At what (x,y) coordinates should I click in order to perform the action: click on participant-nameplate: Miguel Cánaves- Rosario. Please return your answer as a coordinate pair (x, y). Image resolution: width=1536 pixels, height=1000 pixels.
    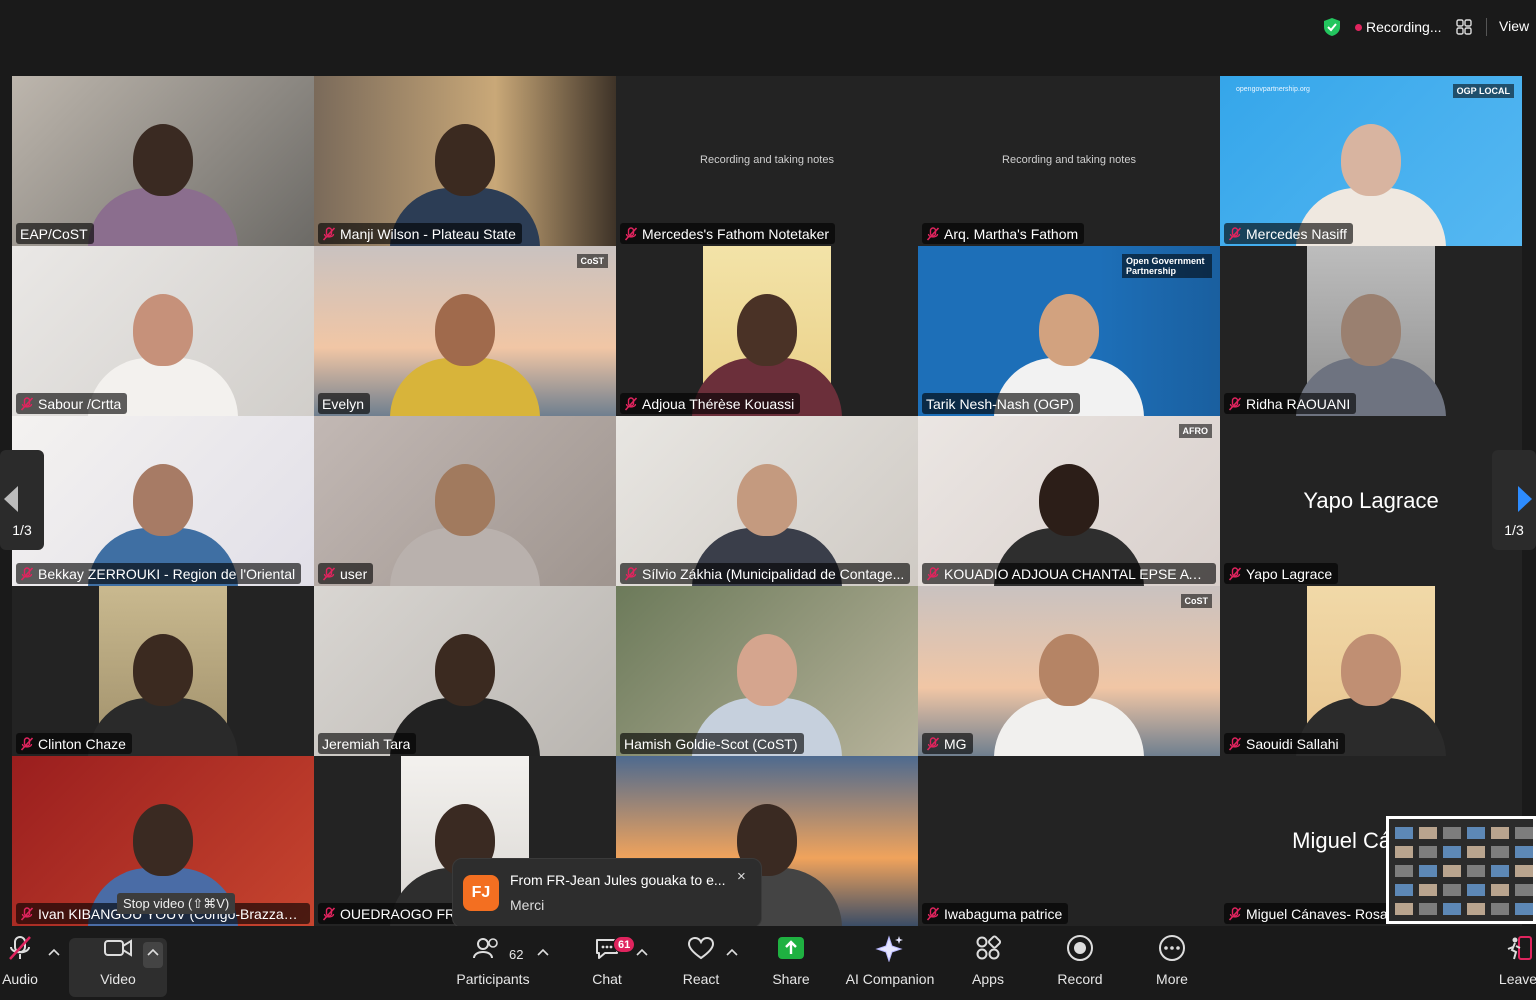
    Looking at the image, I should click on (1317, 913).